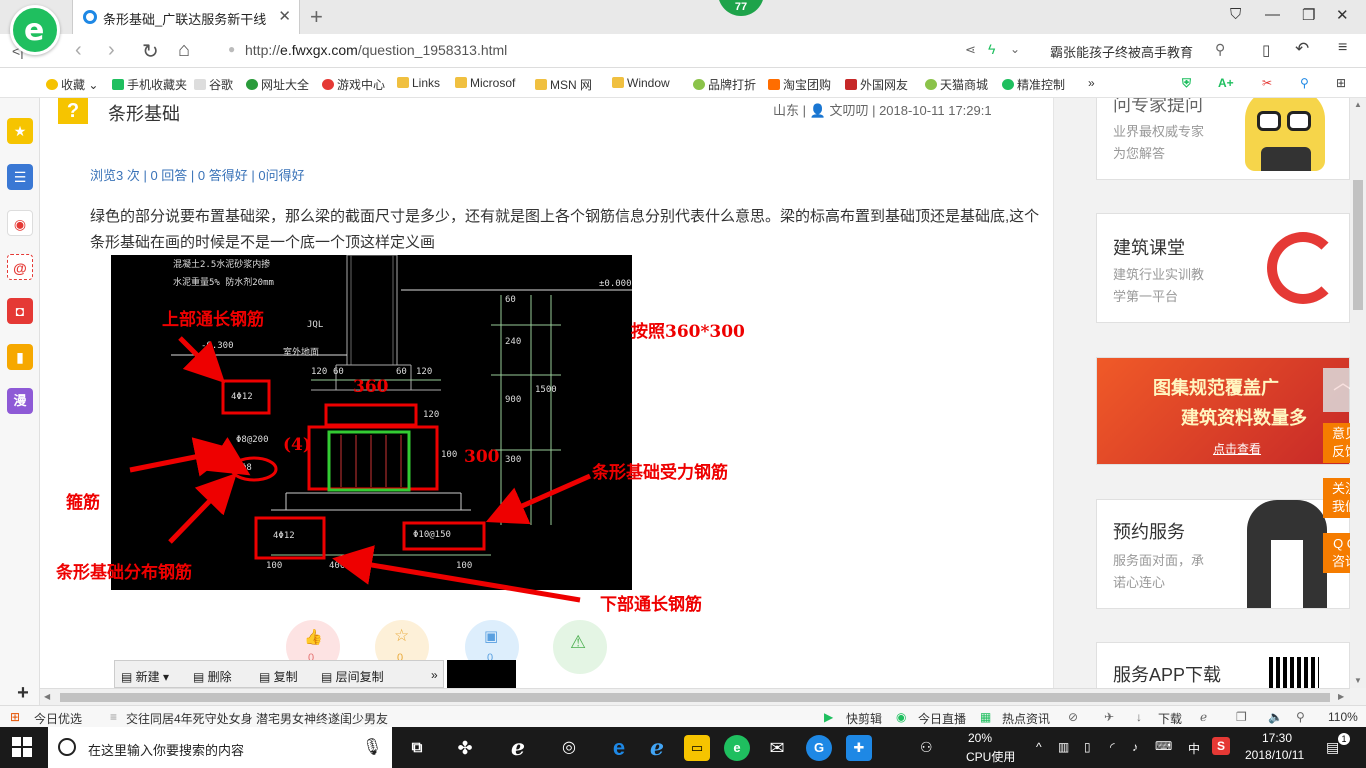 Image resolution: width=1366 pixels, height=768 pixels. I want to click on speed-badge: 77, so click(741, 8).